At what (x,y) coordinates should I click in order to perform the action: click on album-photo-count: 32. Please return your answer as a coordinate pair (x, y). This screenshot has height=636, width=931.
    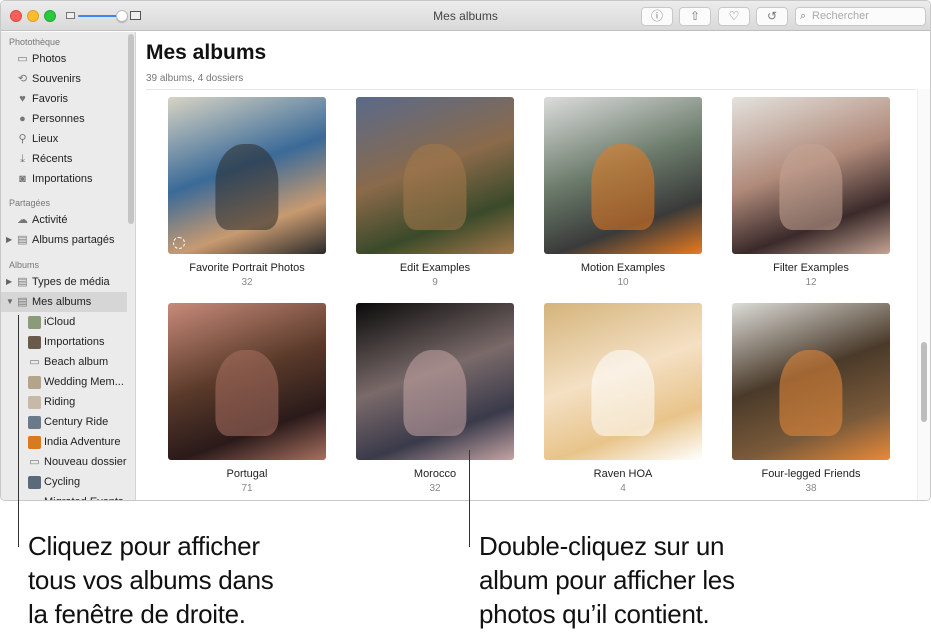
    Looking at the image, I should click on (247, 282).